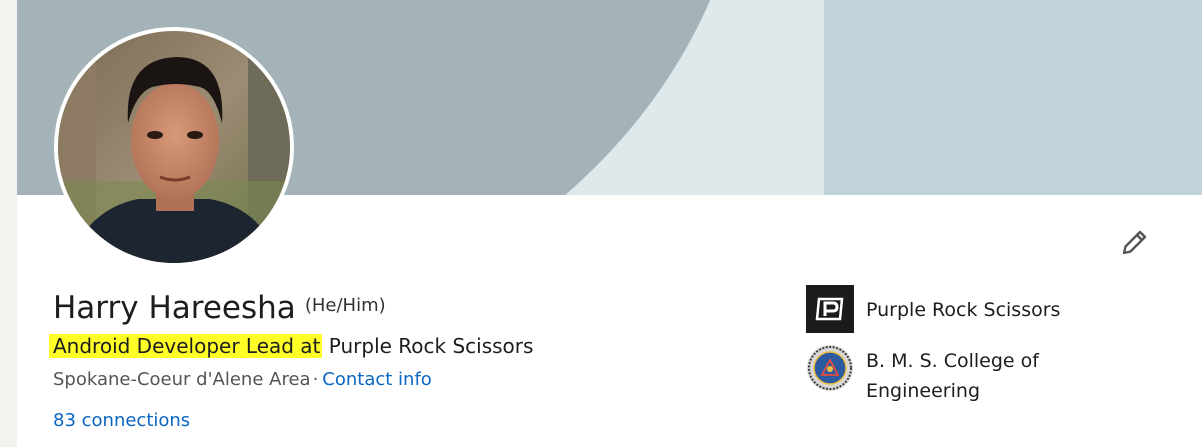  What do you see at coordinates (186, 346) in the screenshot?
I see `headline-highlight: Android Developer Lead at` at bounding box center [186, 346].